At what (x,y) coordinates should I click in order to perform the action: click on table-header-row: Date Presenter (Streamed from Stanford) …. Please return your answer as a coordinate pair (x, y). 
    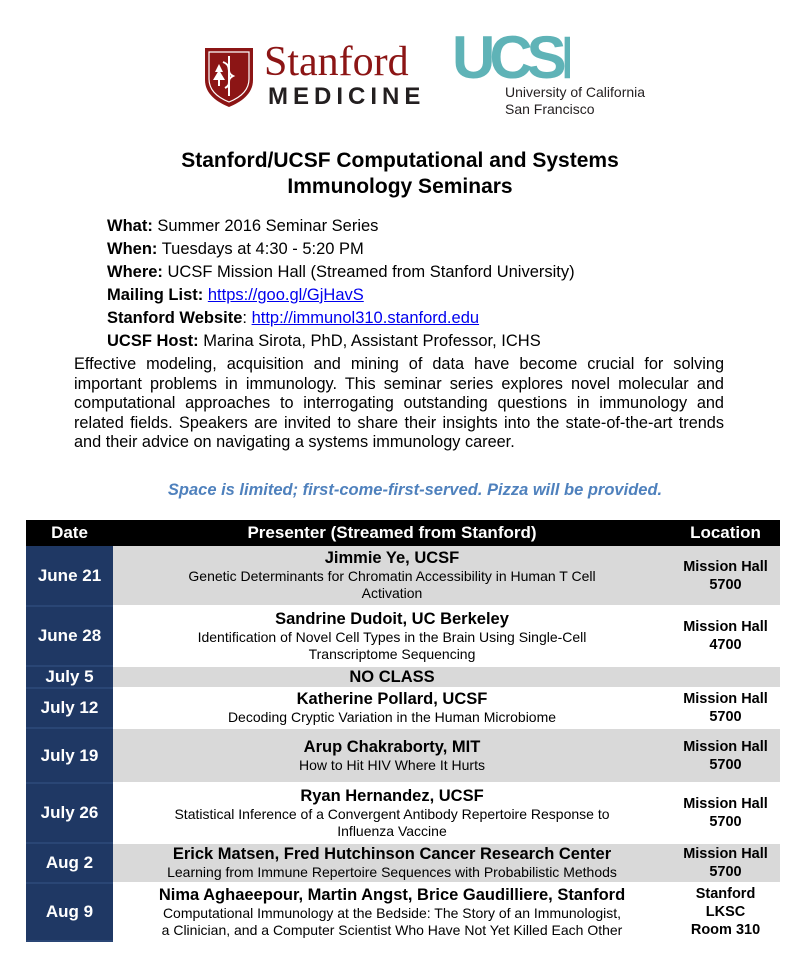
    Looking at the image, I should click on (403, 533).